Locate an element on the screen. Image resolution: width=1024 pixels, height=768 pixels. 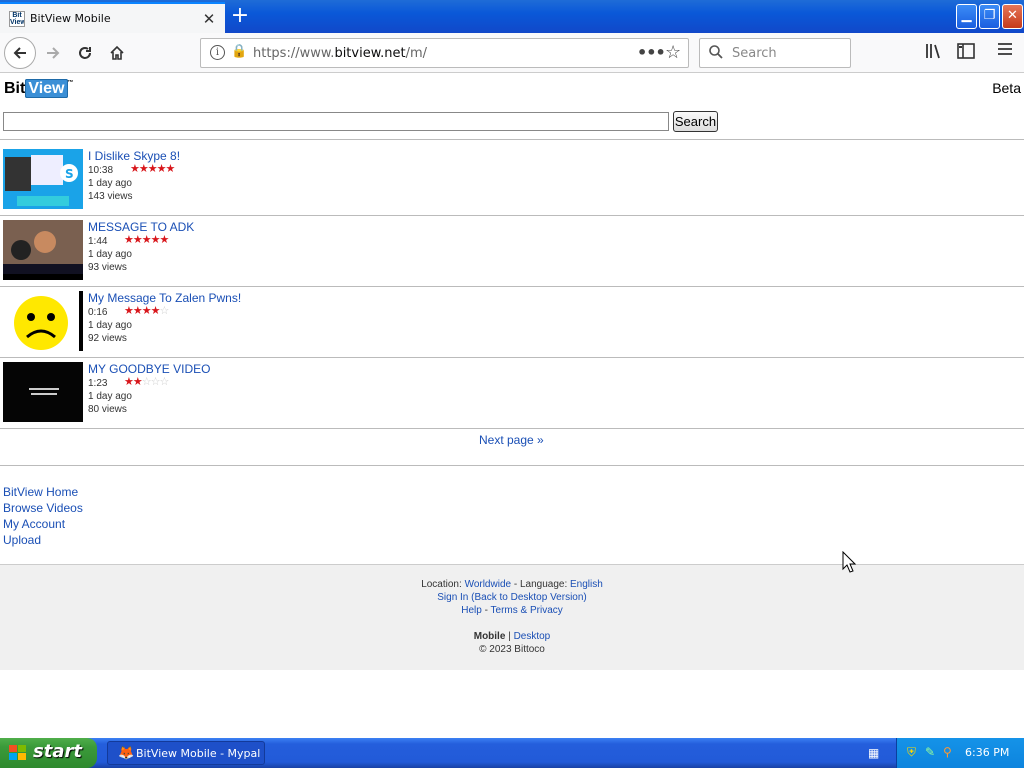
back-button is located at coordinates (20, 53).